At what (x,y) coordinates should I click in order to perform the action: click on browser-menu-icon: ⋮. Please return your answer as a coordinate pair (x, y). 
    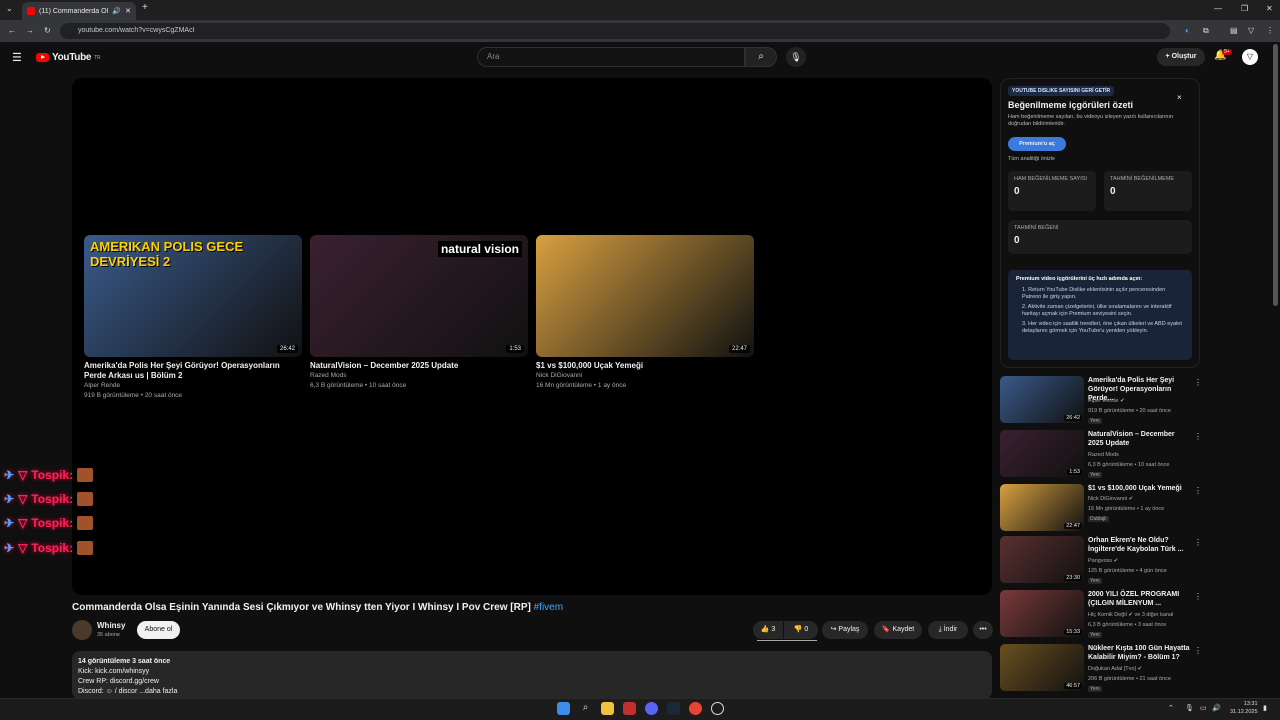
    Looking at the image, I should click on (1270, 30).